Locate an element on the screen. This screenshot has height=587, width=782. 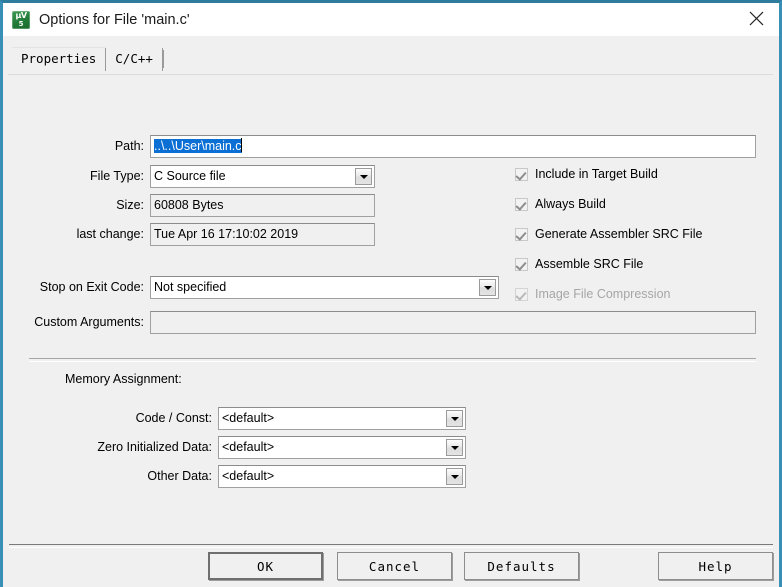
checkbox-label: Include in Target Build is located at coordinates (596, 174).